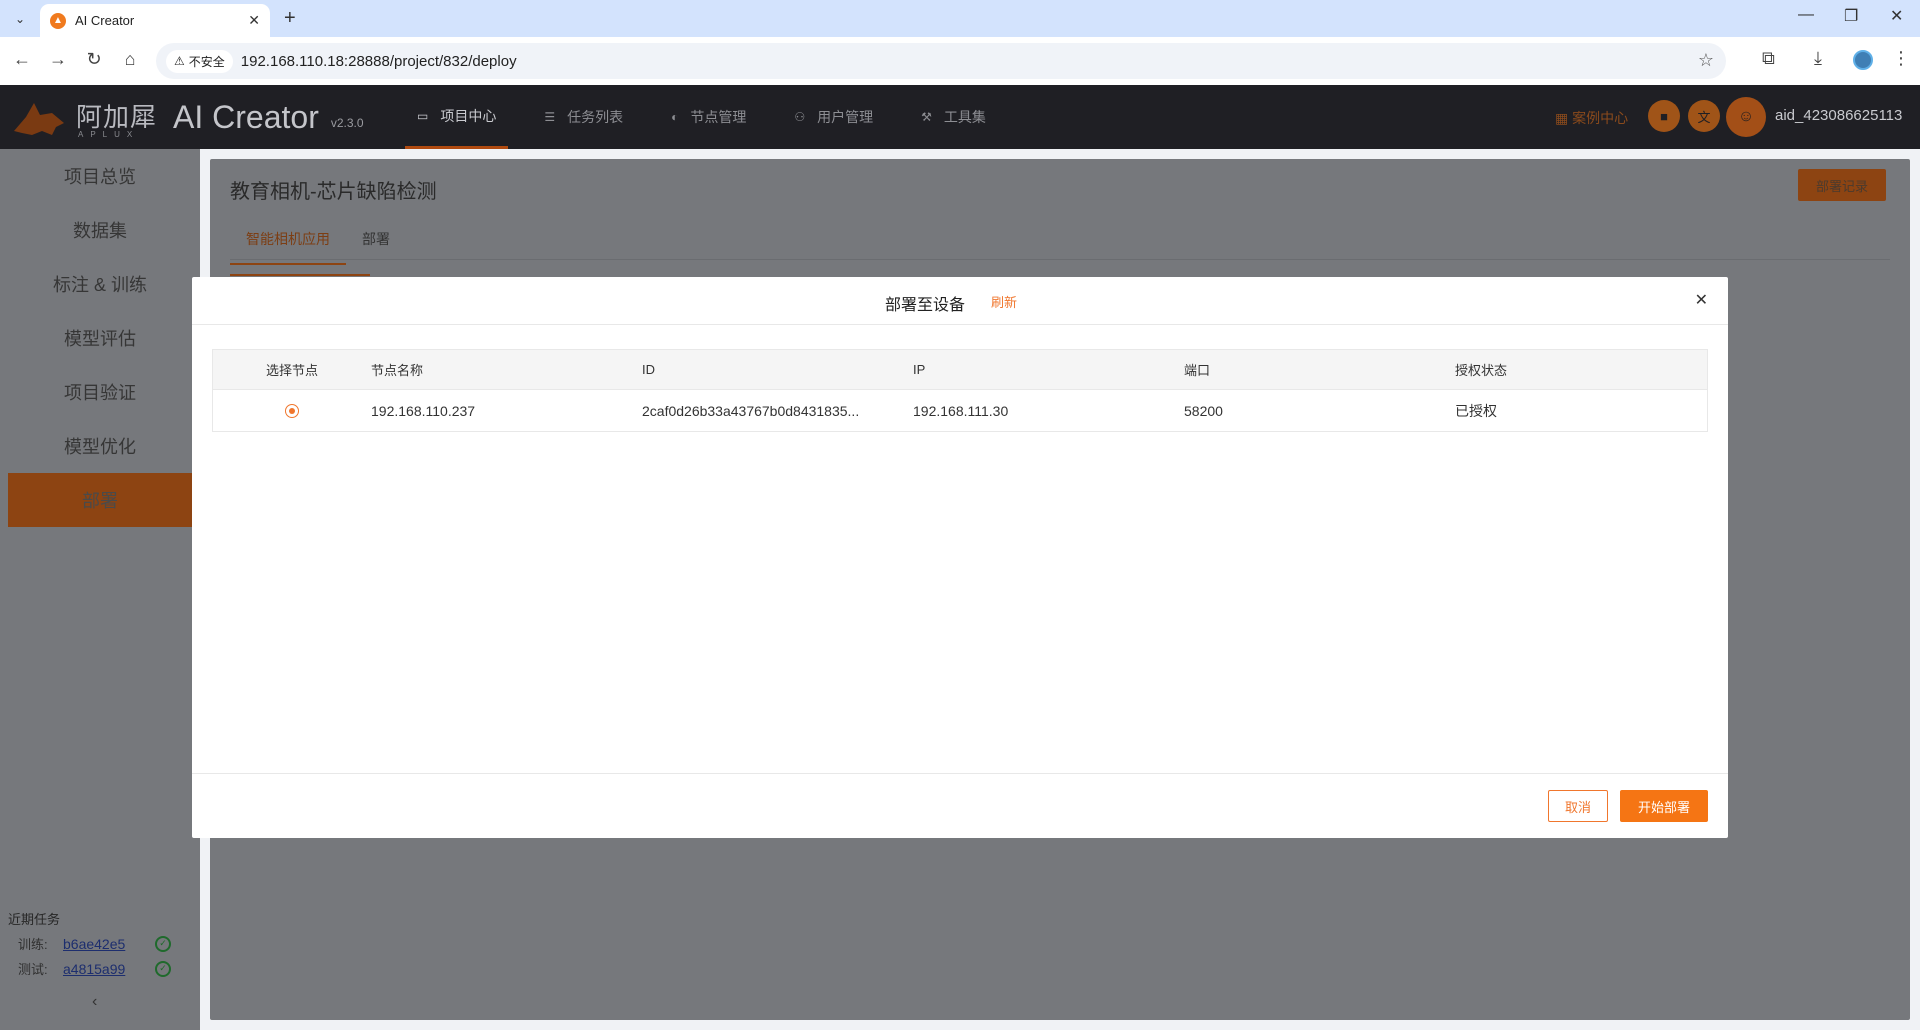 Image resolution: width=1920 pixels, height=1030 pixels. What do you see at coordinates (648, 369) in the screenshot?
I see `col-header-id: ID` at bounding box center [648, 369].